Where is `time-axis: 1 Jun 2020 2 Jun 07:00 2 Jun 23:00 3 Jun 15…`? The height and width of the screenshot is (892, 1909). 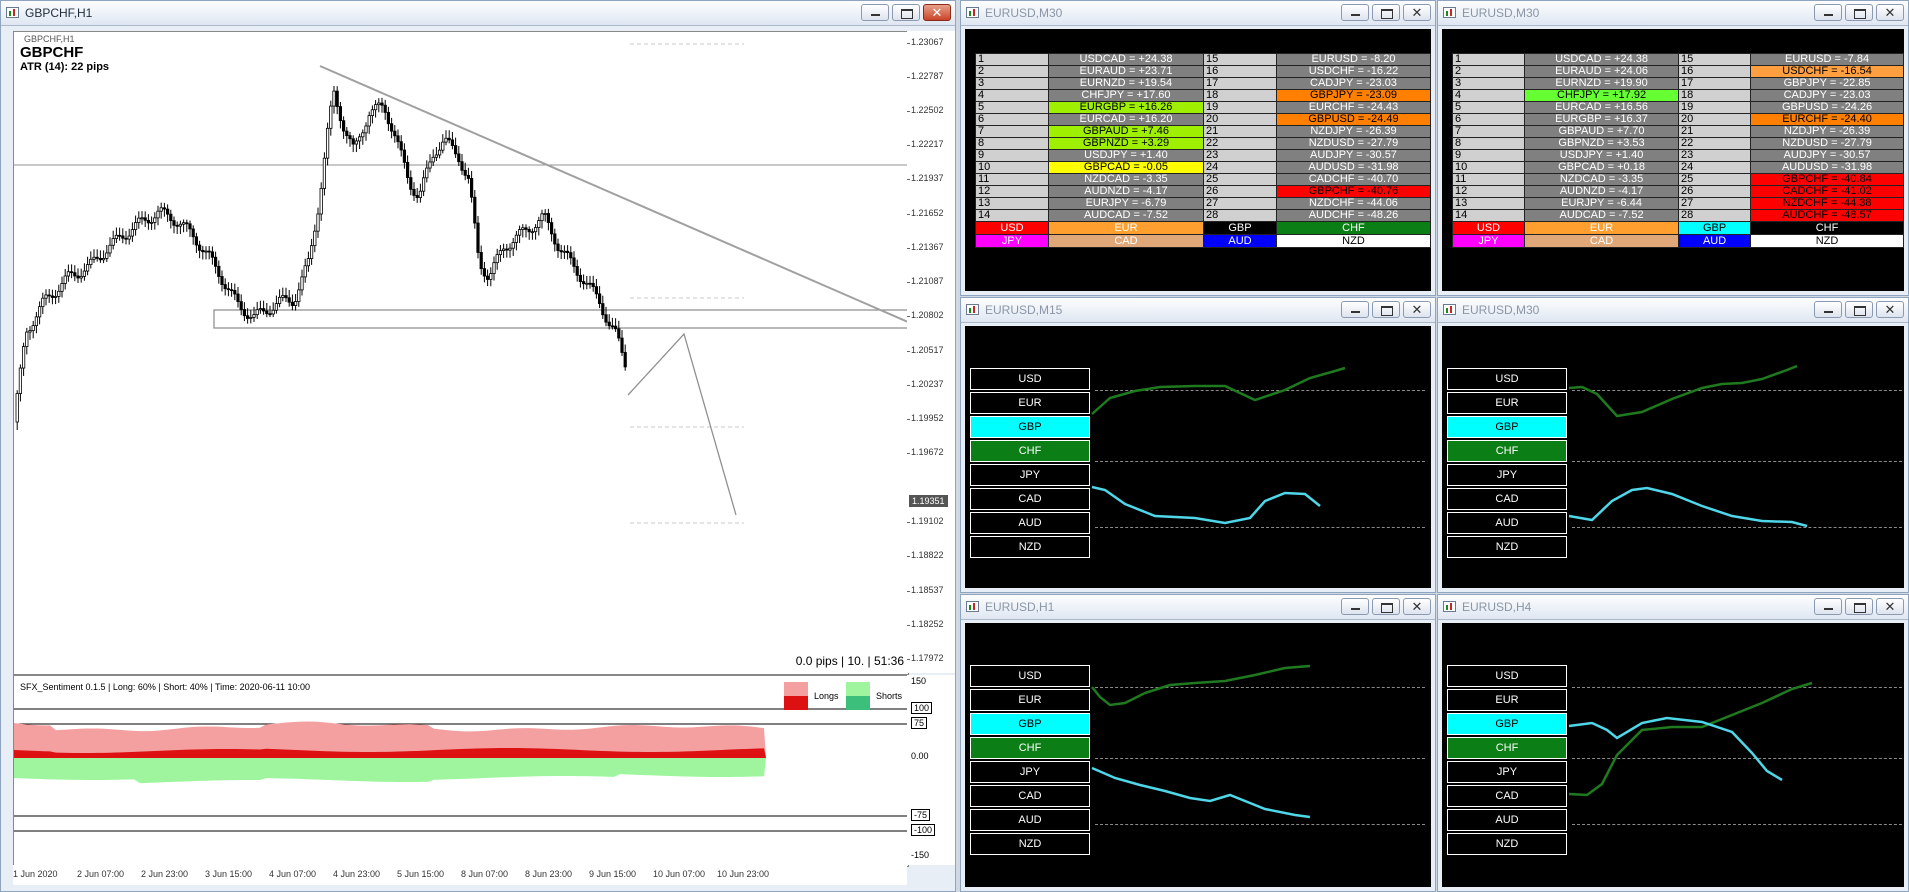 time-axis: 1 Jun 2020 2 Jun 07:00 2 Jun 23:00 3 Jun 15… is located at coordinates (460, 875).